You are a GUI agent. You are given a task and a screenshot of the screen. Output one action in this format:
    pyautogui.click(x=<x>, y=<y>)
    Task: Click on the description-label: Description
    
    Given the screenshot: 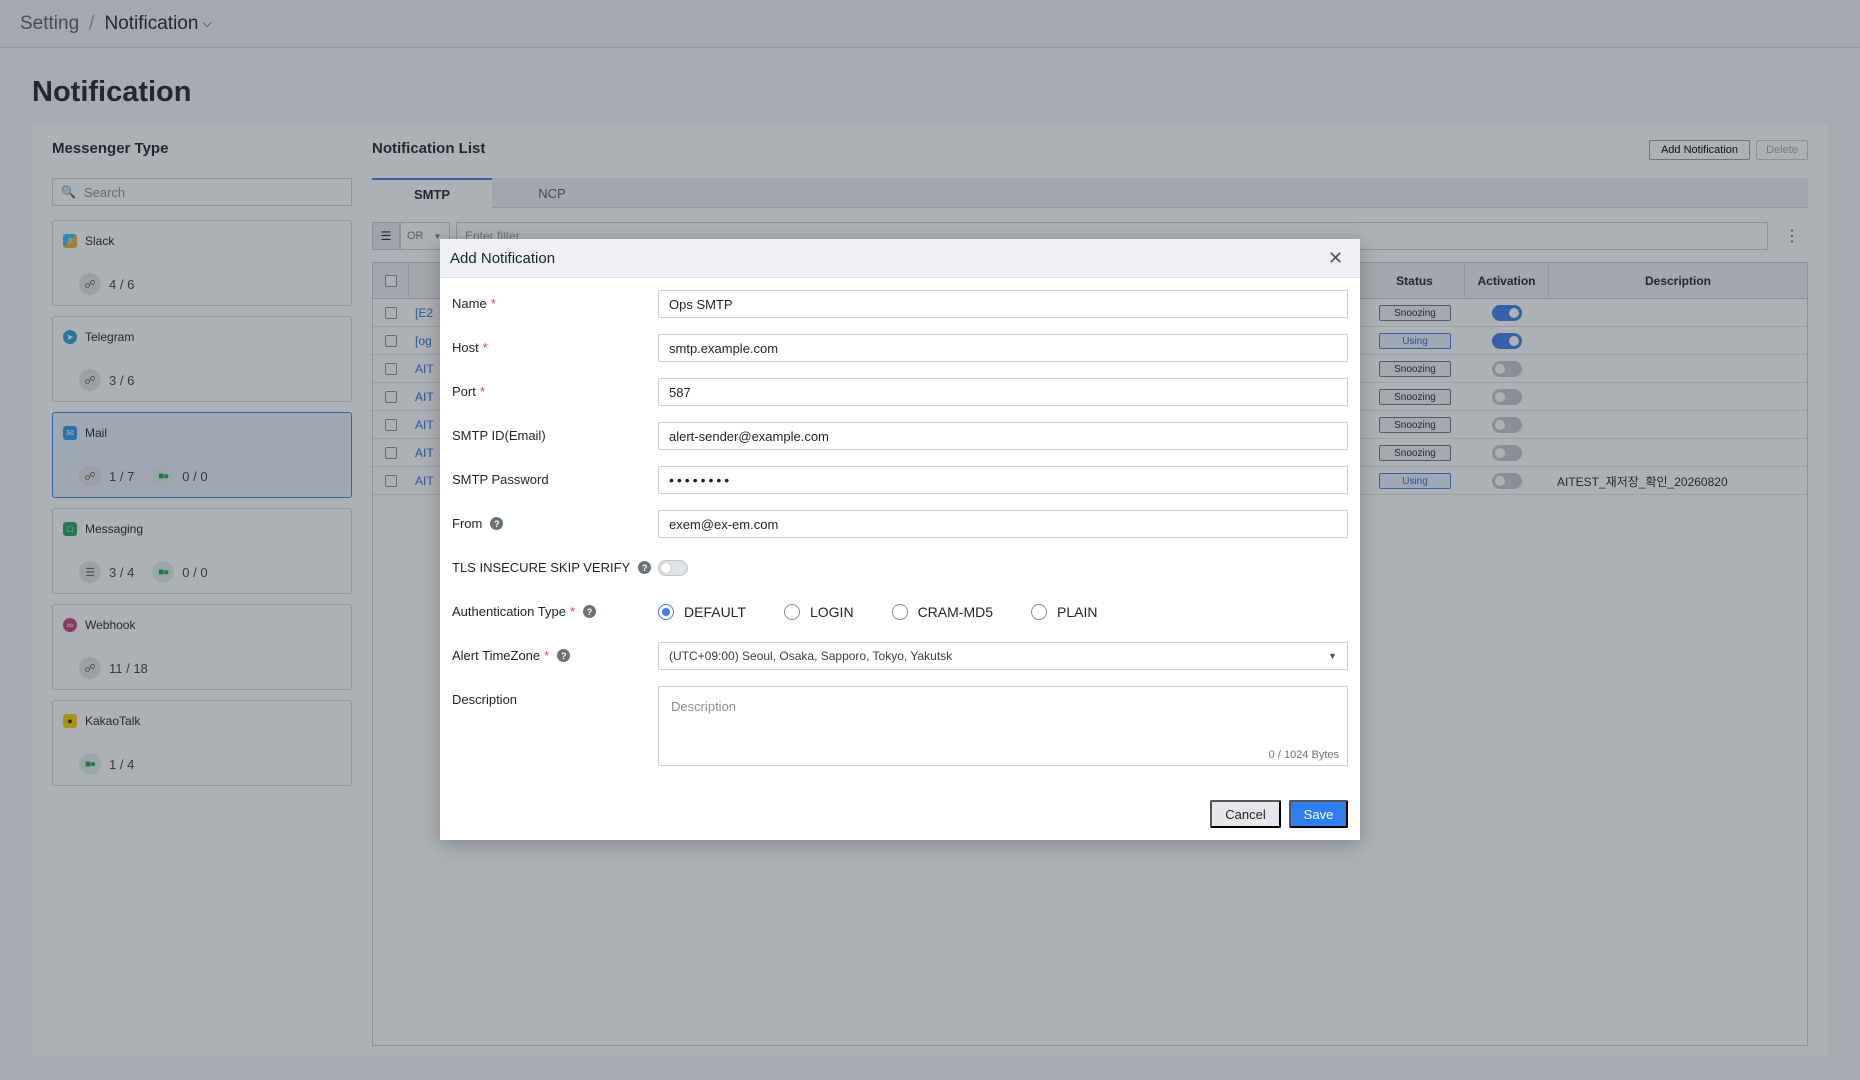 What is the action you would take?
    pyautogui.click(x=485, y=699)
    